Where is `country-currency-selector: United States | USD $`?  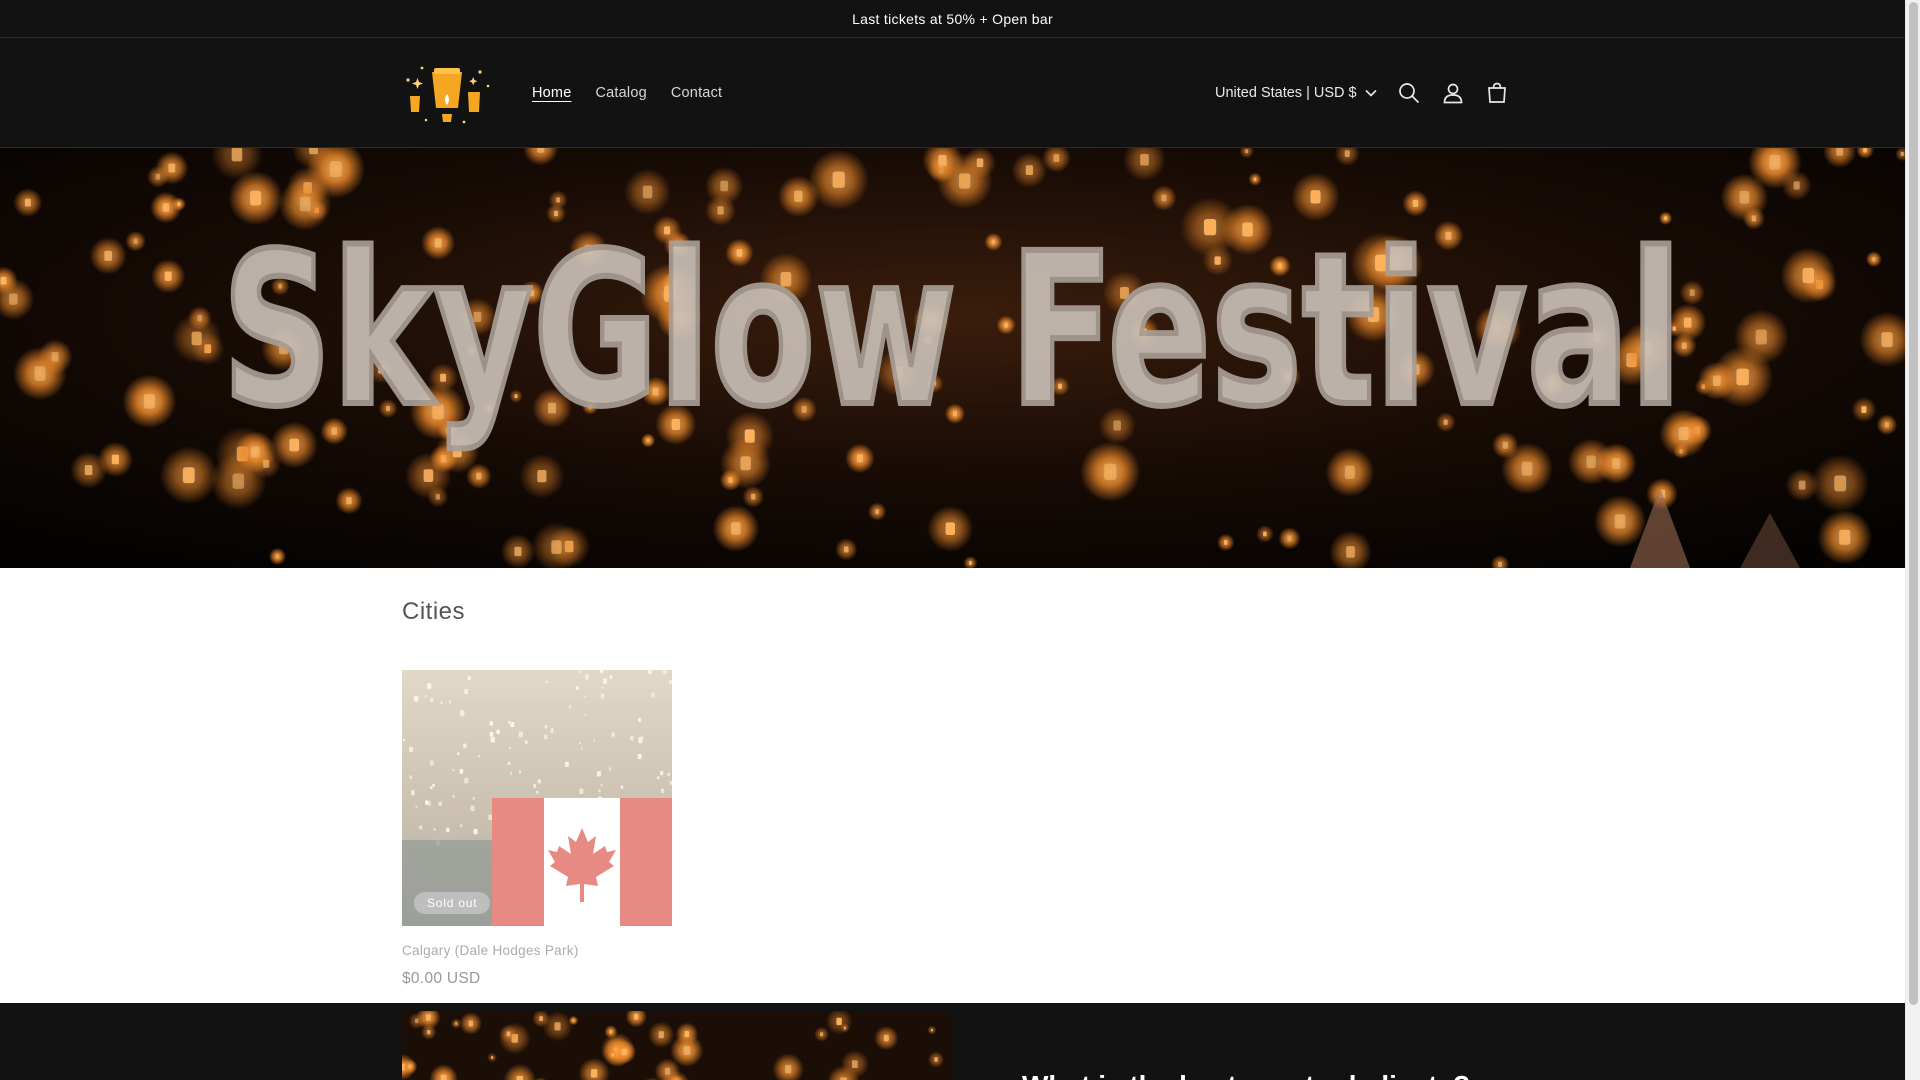 country-currency-selector: United States | USD $ is located at coordinates (1295, 93).